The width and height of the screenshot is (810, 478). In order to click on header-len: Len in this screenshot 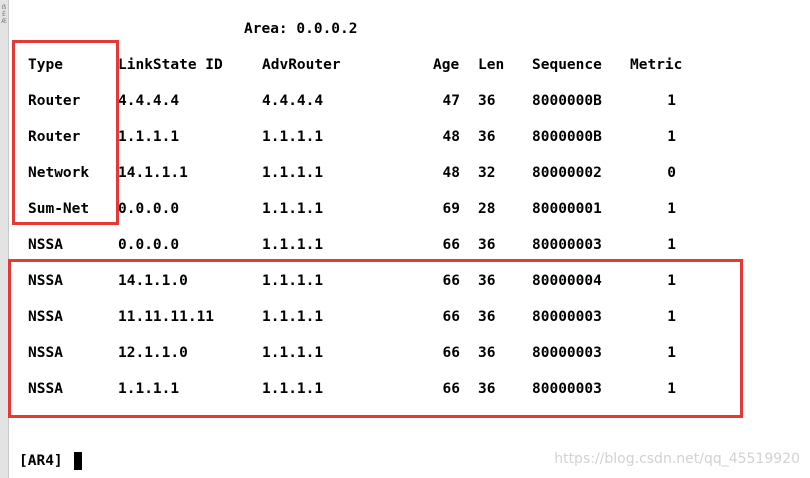, I will do `click(491, 65)`.